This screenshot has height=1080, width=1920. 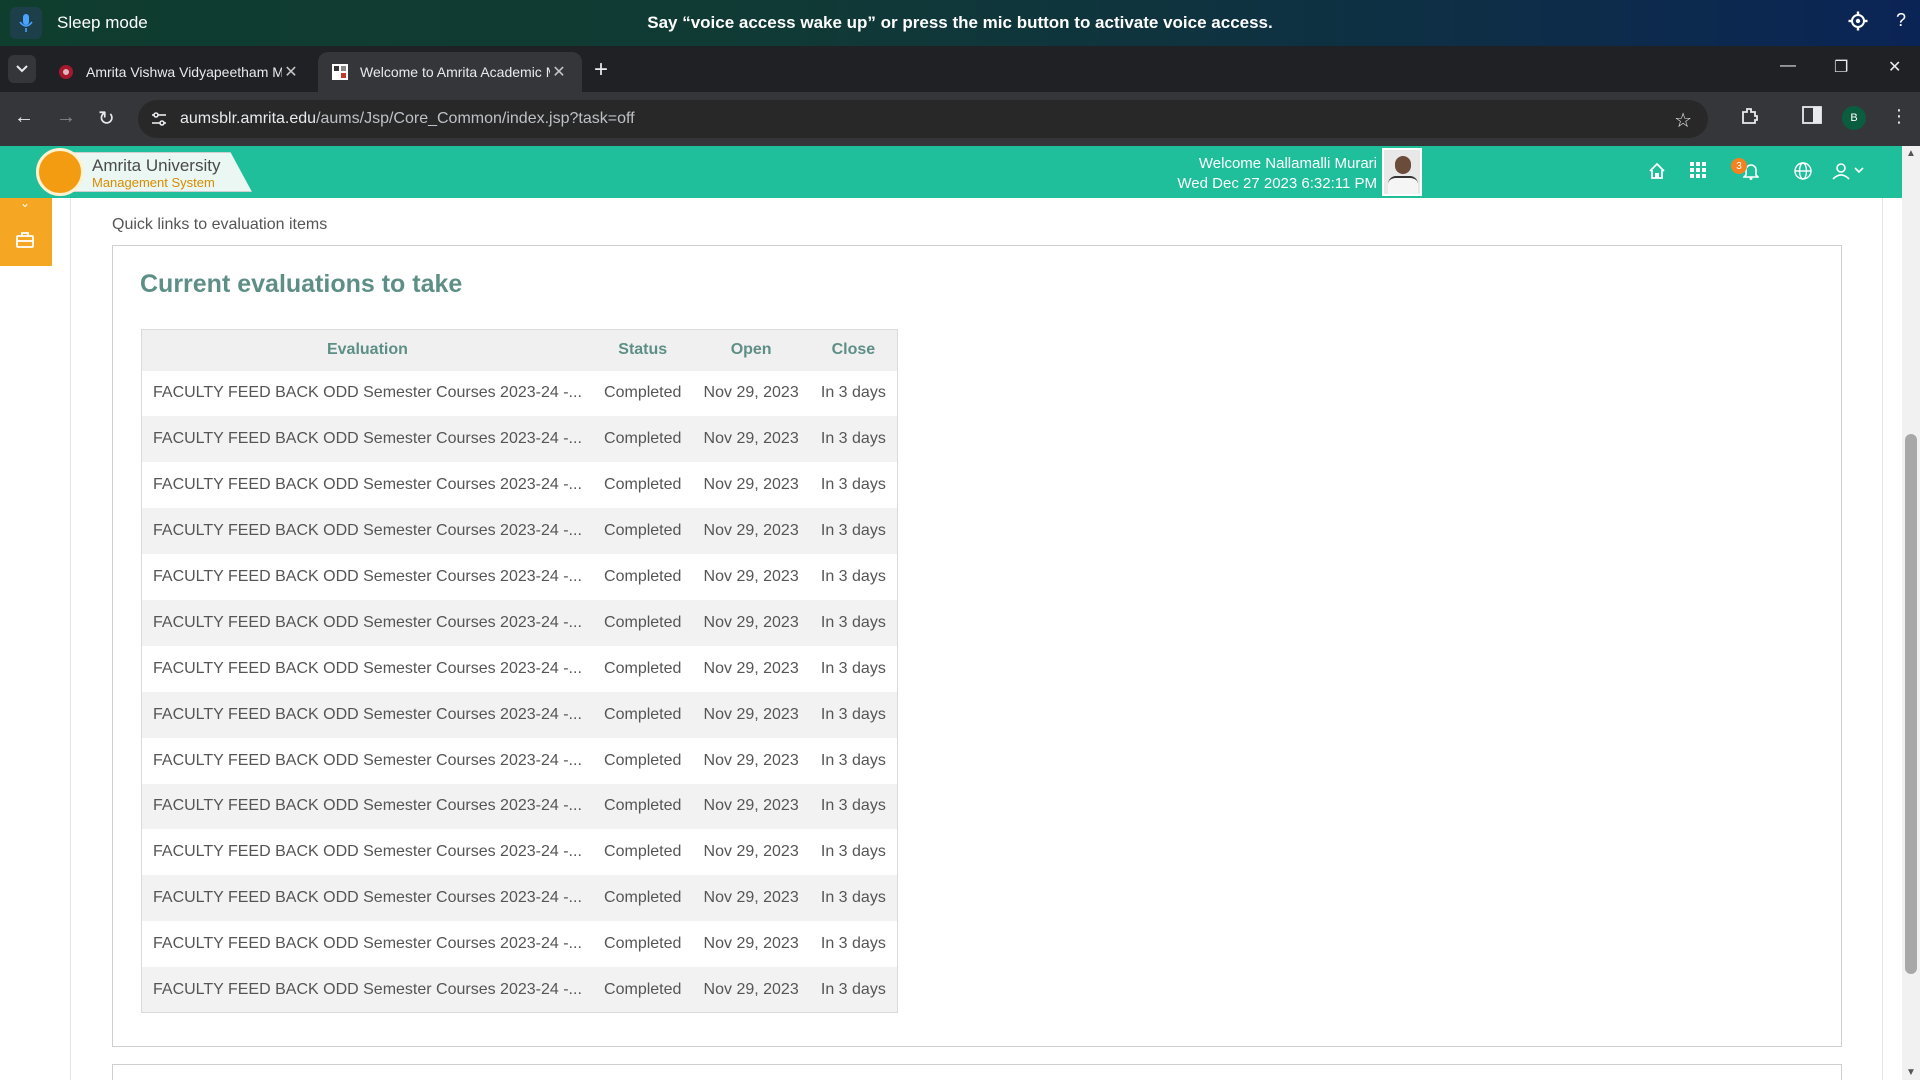 I want to click on tab-search-icon, so click(x=22, y=69).